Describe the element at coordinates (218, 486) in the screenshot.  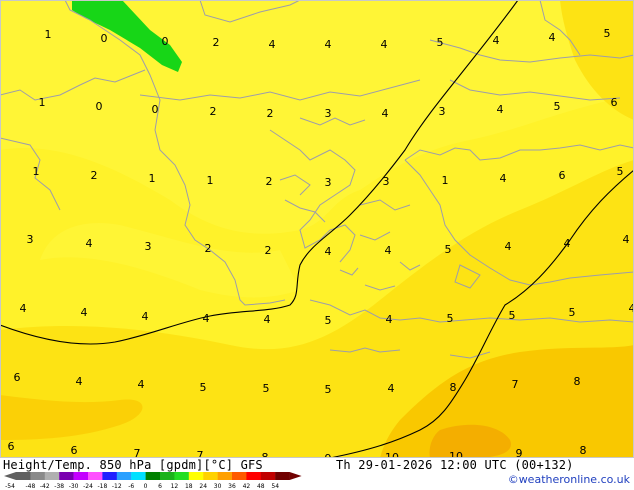
I see `color-scale-label: 30` at that location.